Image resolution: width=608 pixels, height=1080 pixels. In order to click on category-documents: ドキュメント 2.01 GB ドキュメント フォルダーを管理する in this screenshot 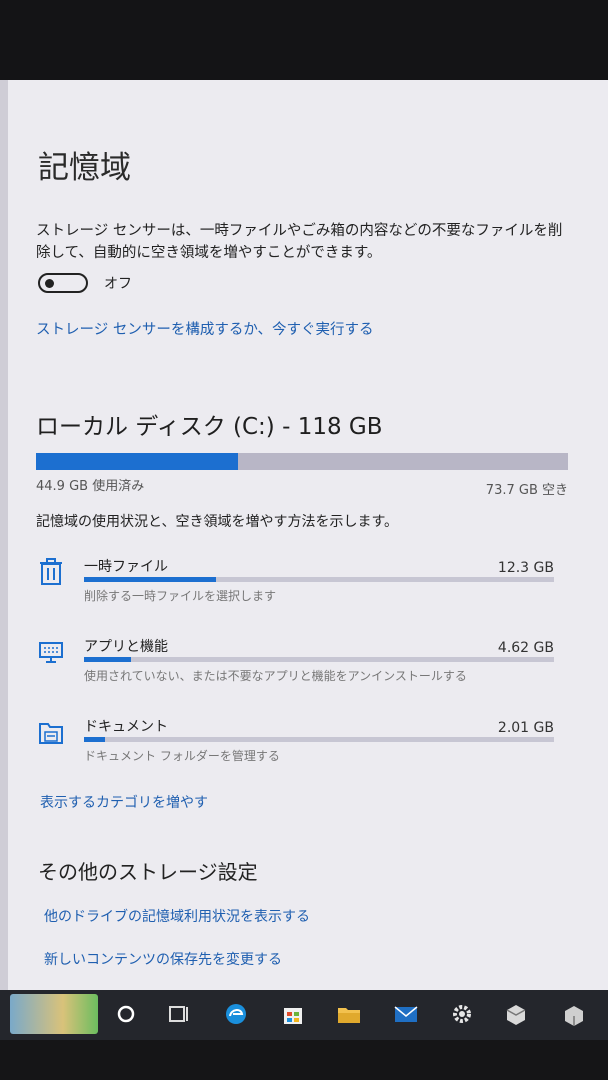, I will do `click(308, 751)`.